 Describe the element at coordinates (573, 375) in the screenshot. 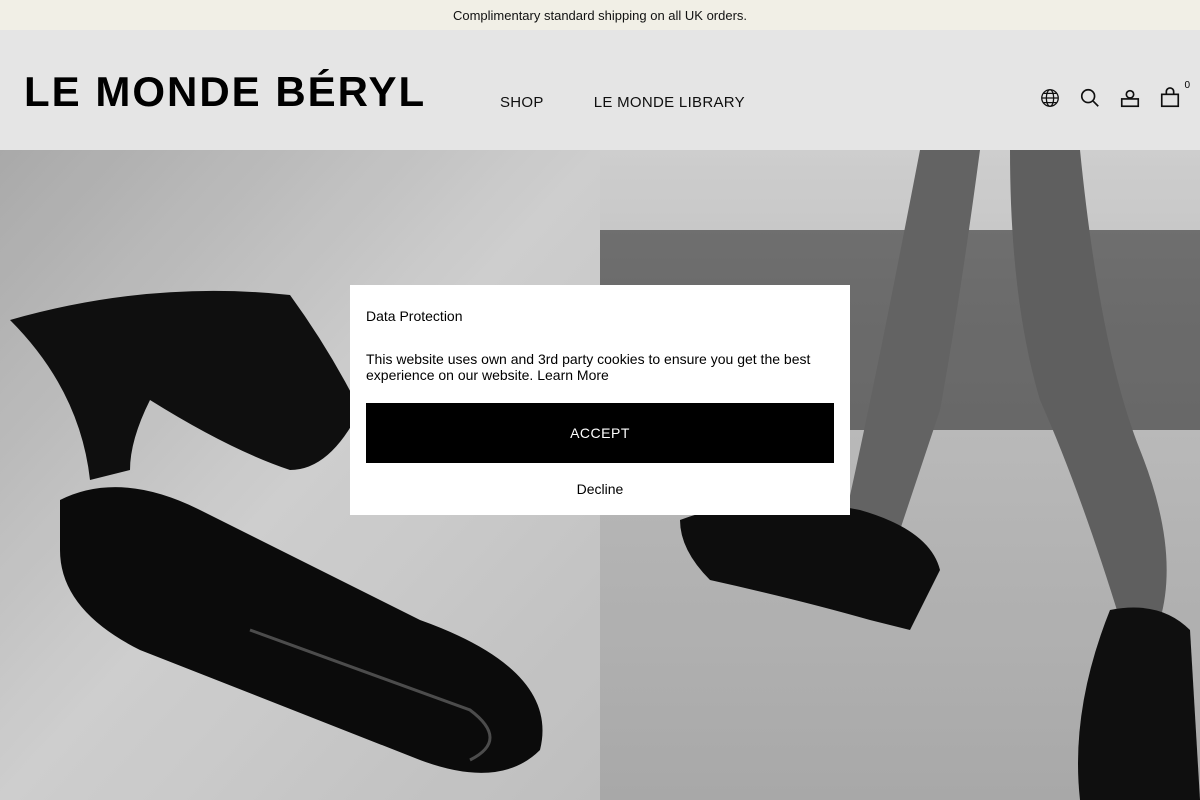

I see `learn-more-link: Learn More` at that location.